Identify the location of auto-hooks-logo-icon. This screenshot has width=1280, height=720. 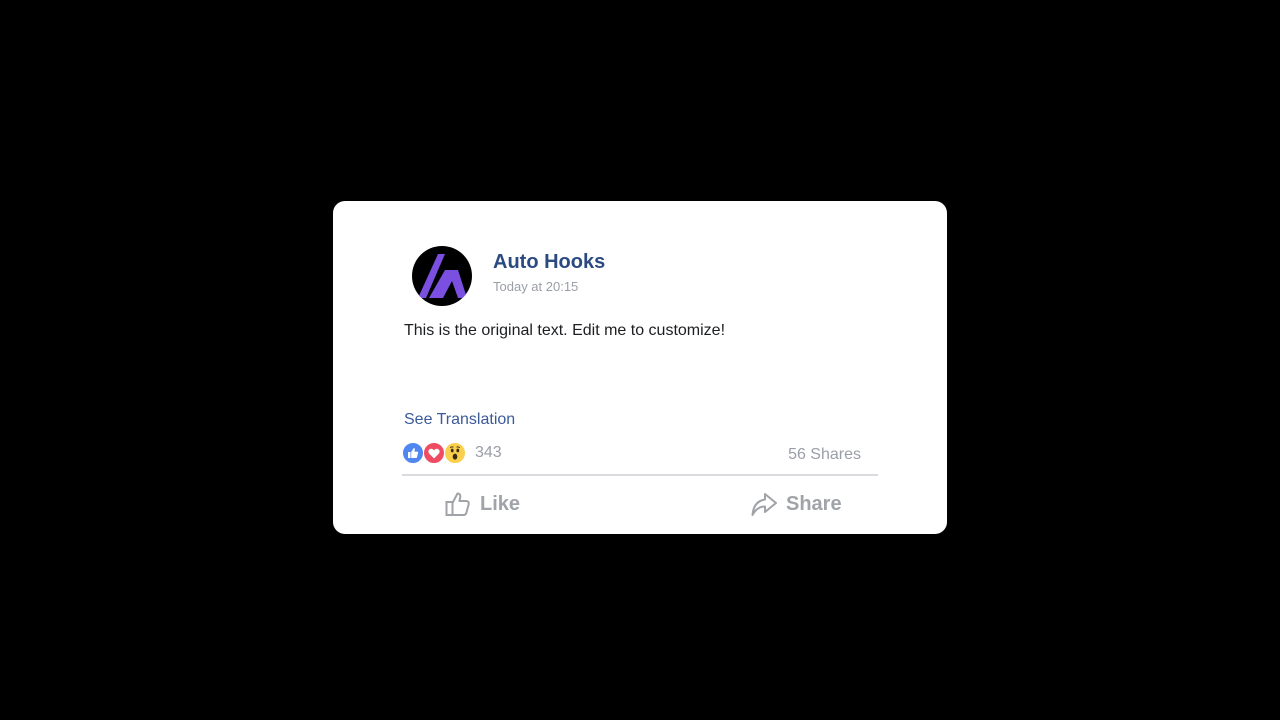
(442, 276).